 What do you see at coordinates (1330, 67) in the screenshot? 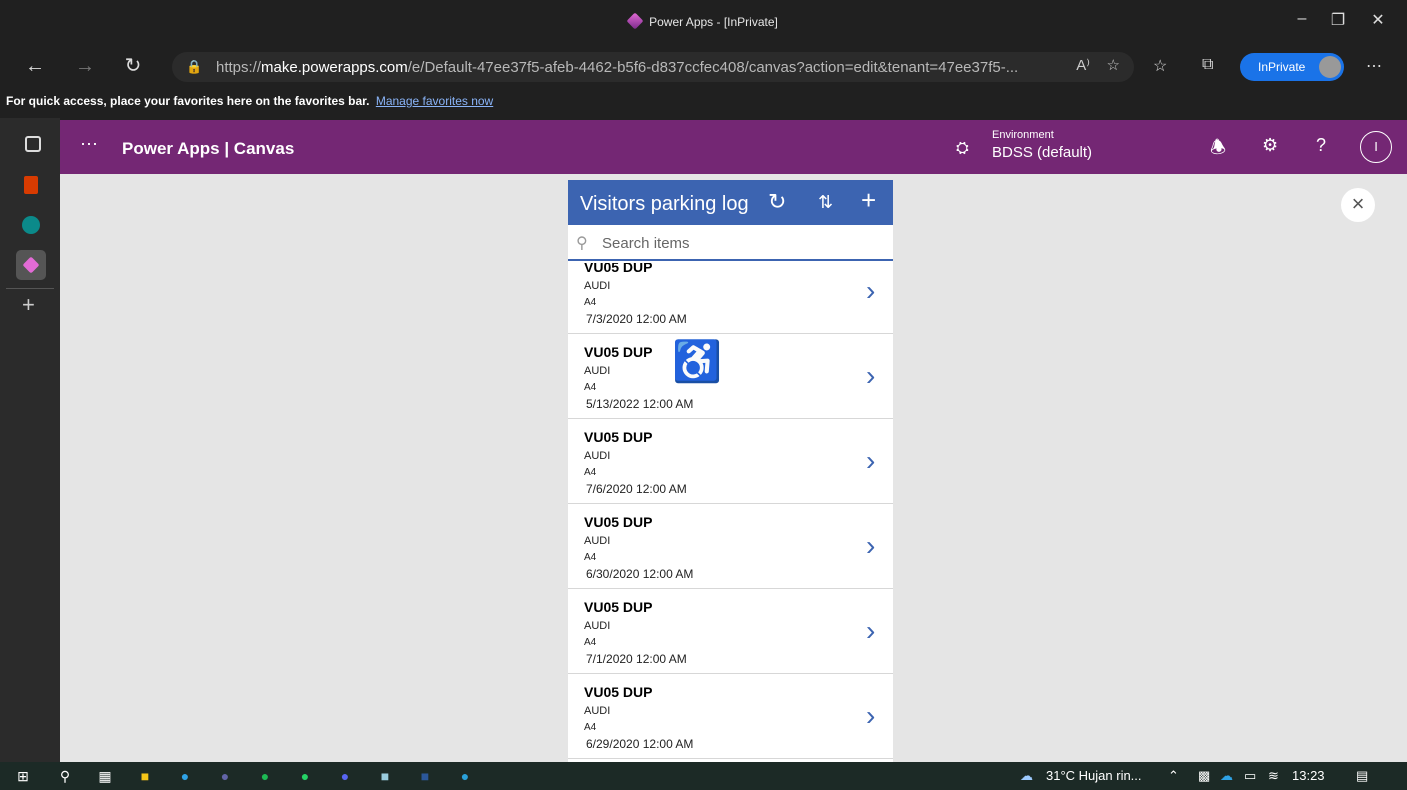
I see `profile-avatar` at bounding box center [1330, 67].